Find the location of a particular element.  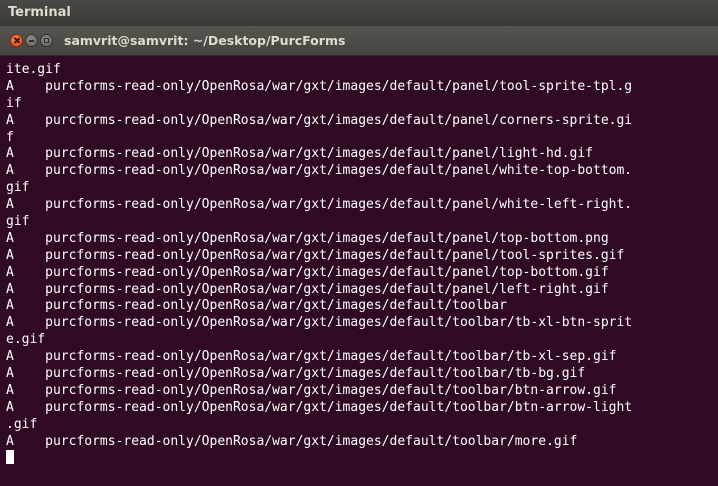

terminal-line: f is located at coordinates (10, 137).